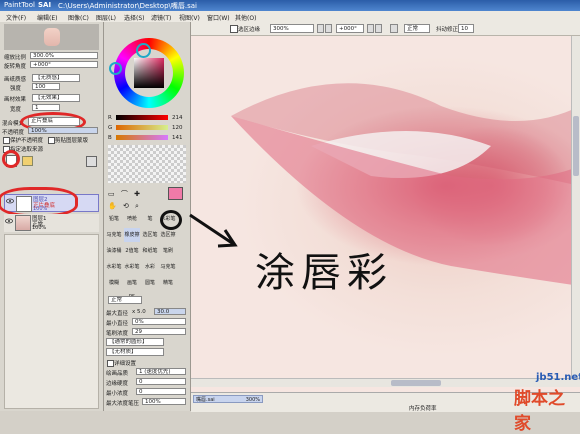 This screenshot has width=580, height=434. What do you see at coordinates (114, 219) in the screenshot?
I see `tool-pencil: 铅笔` at bounding box center [114, 219].